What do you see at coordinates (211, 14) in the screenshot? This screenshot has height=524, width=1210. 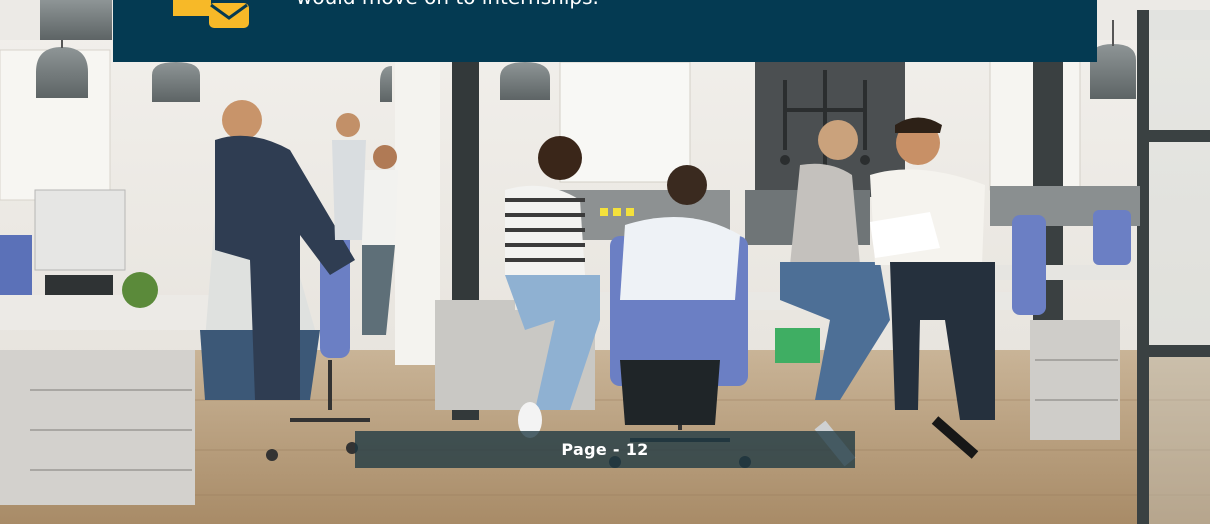 I see `folder-envelope-icon` at bounding box center [211, 14].